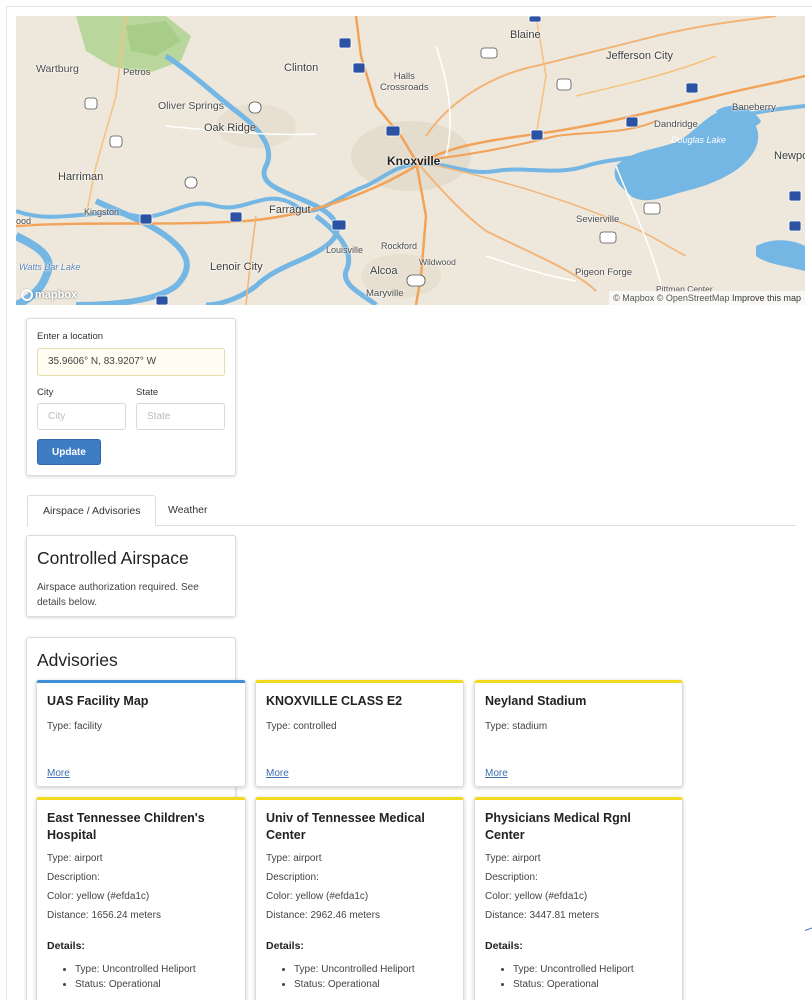 This screenshot has width=812, height=1000. I want to click on advisory-name: East Tennessee Children's Hospital, so click(126, 826).